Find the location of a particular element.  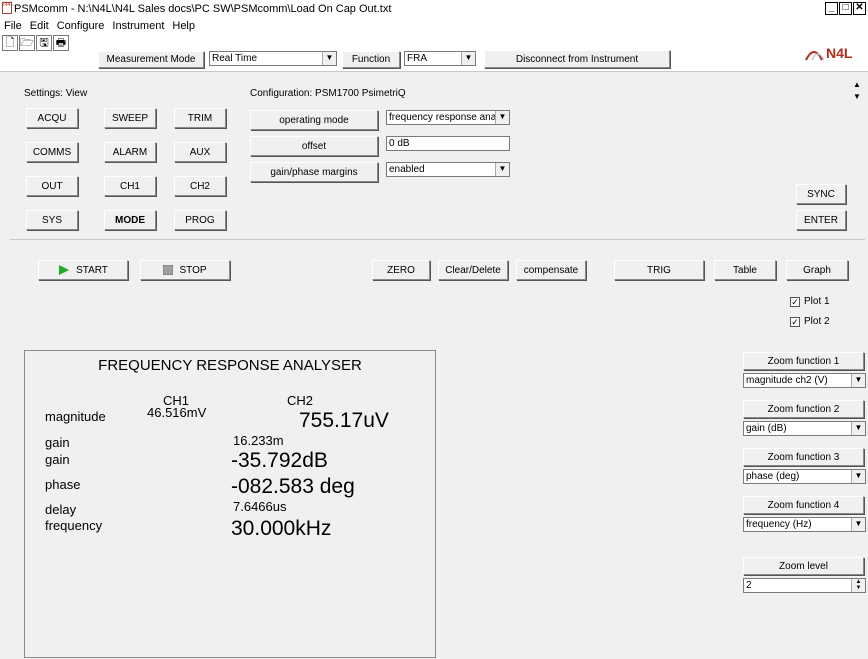

sys-button: SYS is located at coordinates (52, 220).